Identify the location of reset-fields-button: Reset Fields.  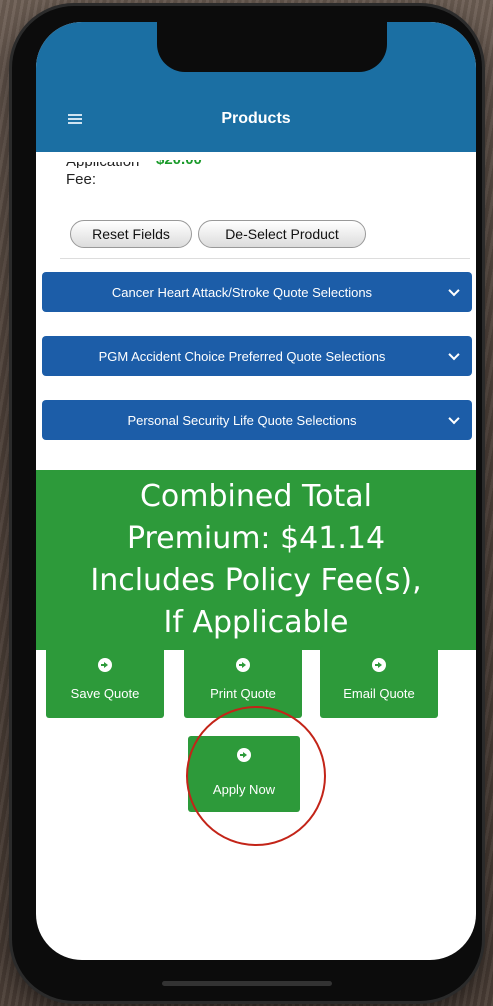
(131, 234).